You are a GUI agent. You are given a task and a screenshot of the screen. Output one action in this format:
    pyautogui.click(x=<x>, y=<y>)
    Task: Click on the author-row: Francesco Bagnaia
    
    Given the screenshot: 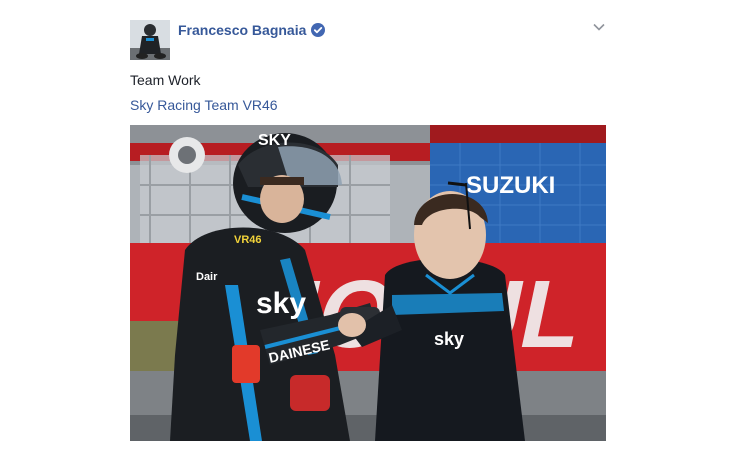 What is the action you would take?
    pyautogui.click(x=252, y=30)
    